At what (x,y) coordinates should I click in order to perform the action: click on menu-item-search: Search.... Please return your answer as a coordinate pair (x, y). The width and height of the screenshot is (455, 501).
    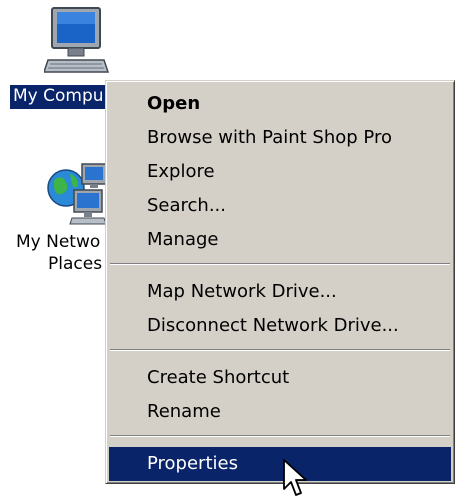
    Looking at the image, I should click on (280, 206).